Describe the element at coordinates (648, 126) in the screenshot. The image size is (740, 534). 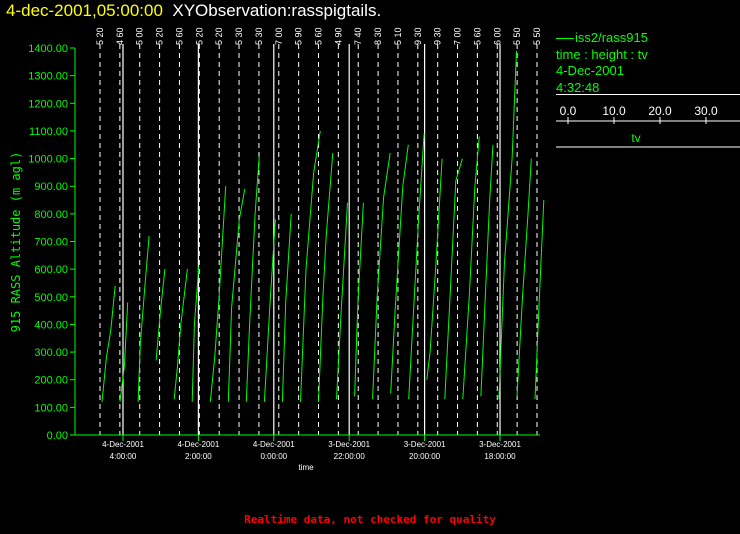
I see `legend-scale: 0.0 10.0 20.0 30.0 tv` at that location.